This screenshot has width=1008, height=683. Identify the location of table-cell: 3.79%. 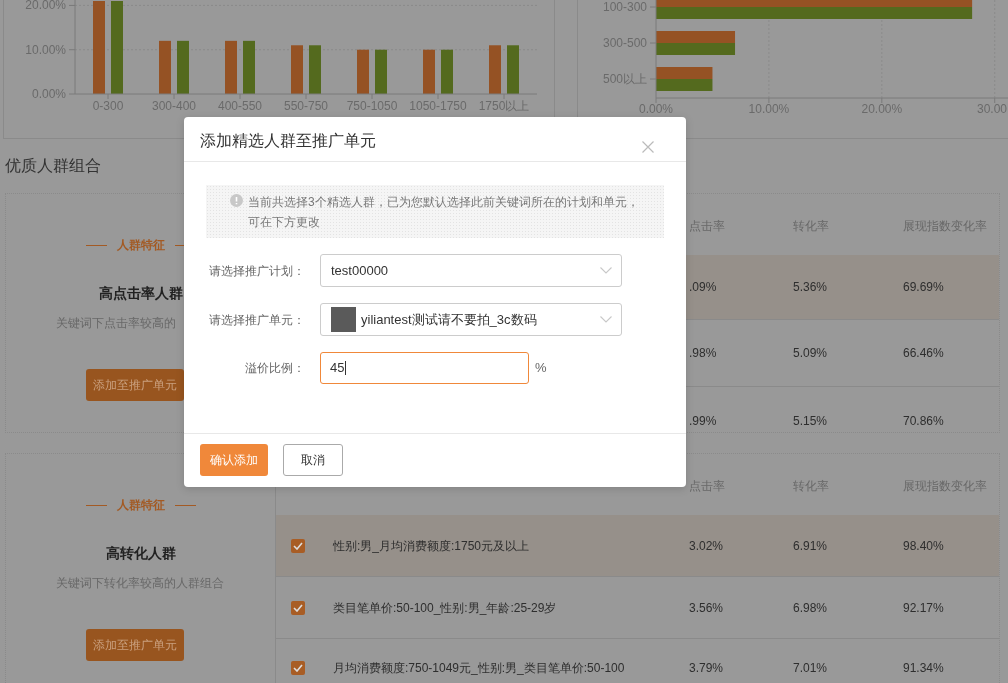
(706, 668).